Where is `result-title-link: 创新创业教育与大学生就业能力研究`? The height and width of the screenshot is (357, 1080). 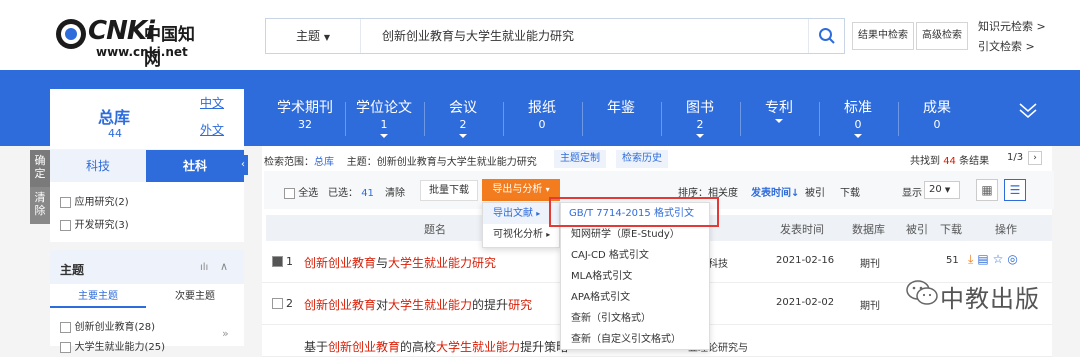
result-title-link: 创新创业教育与大学生就业能力研究 is located at coordinates (400, 262).